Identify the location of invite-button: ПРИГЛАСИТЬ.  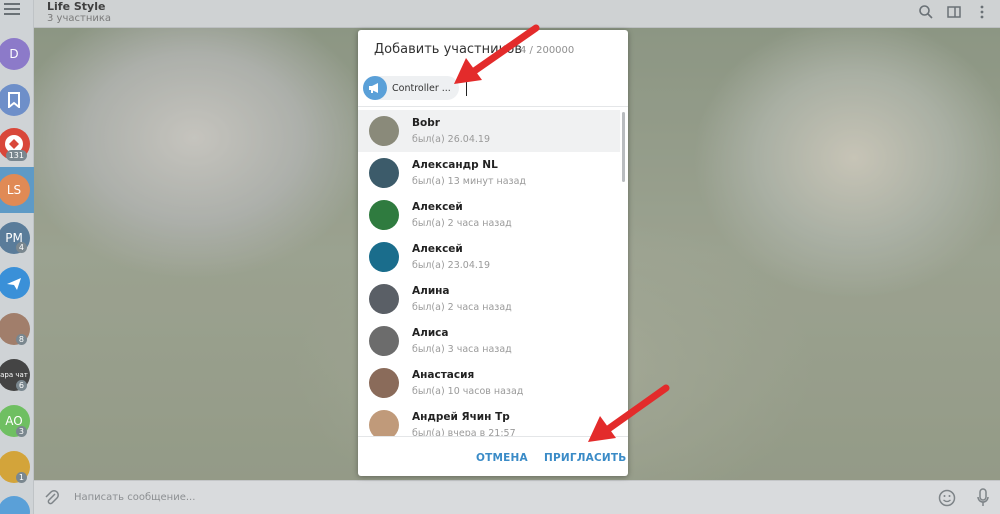
(585, 458).